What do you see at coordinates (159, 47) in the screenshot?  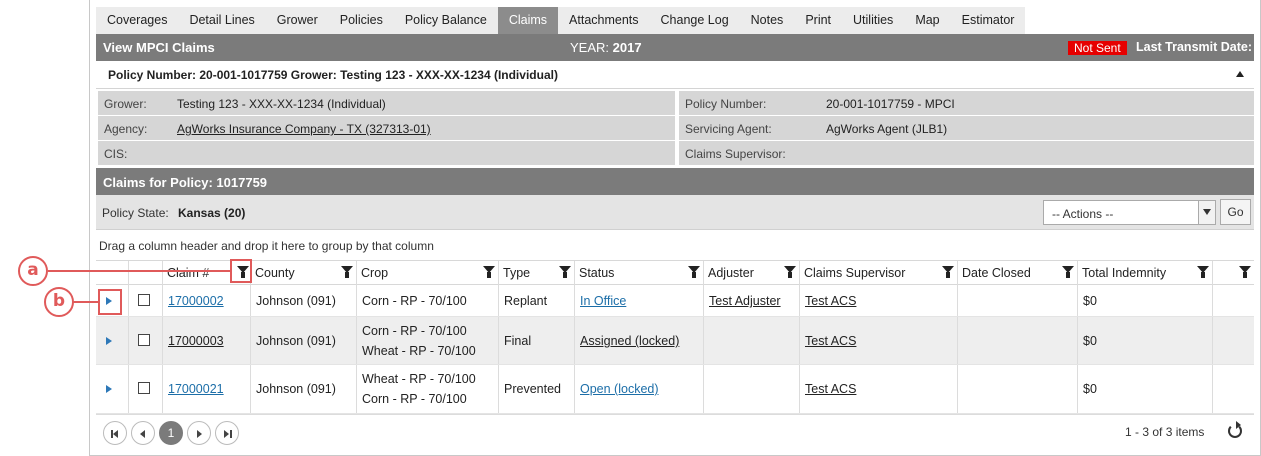 I see `page-title: View MPCI Claims` at bounding box center [159, 47].